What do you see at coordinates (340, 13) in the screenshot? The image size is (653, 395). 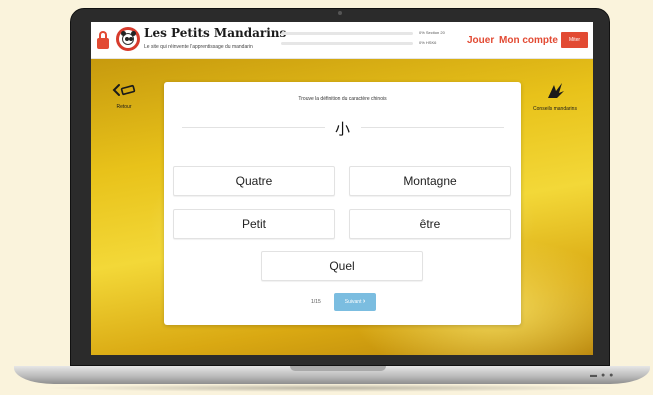 I see `webcam` at bounding box center [340, 13].